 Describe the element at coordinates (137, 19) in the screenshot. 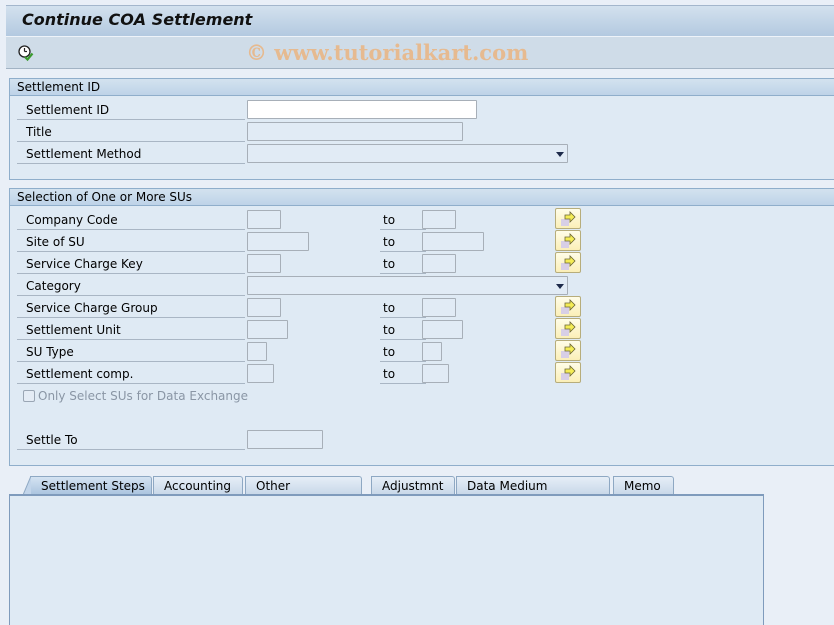

I see `page-title: Continue COA Settlement` at that location.